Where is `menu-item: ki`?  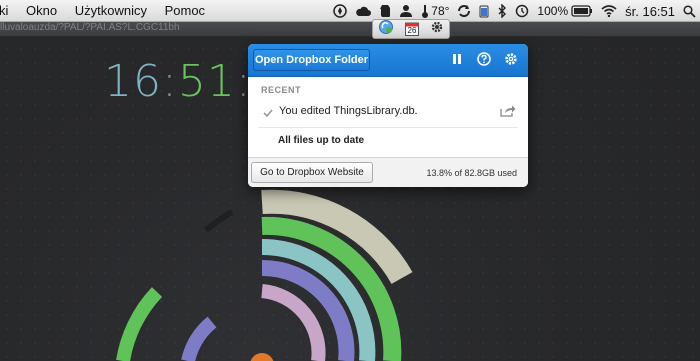 menu-item: ki is located at coordinates (4, 10).